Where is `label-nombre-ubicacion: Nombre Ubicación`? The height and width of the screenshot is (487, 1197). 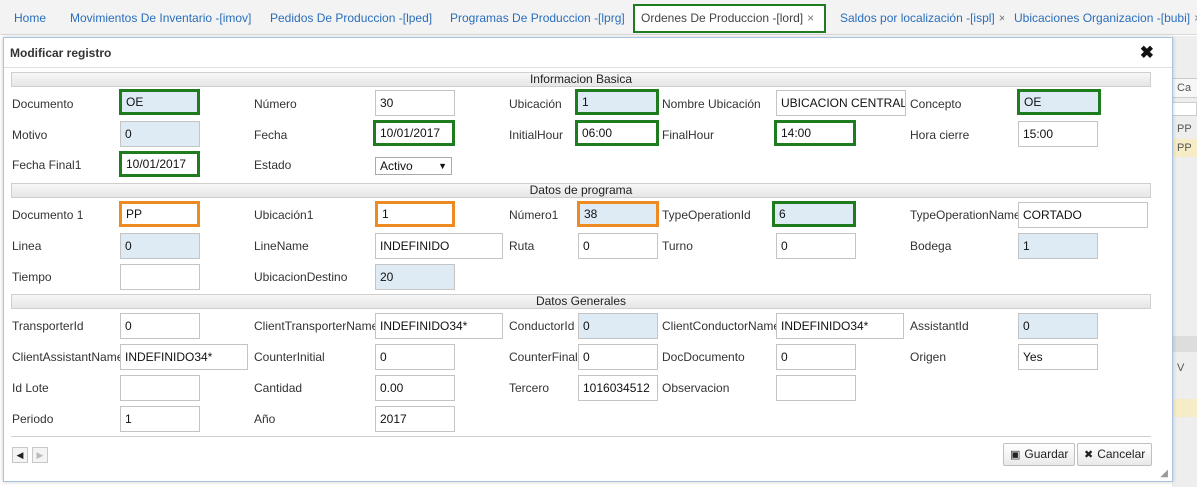 label-nombre-ubicacion: Nombre Ubicación is located at coordinates (711, 104).